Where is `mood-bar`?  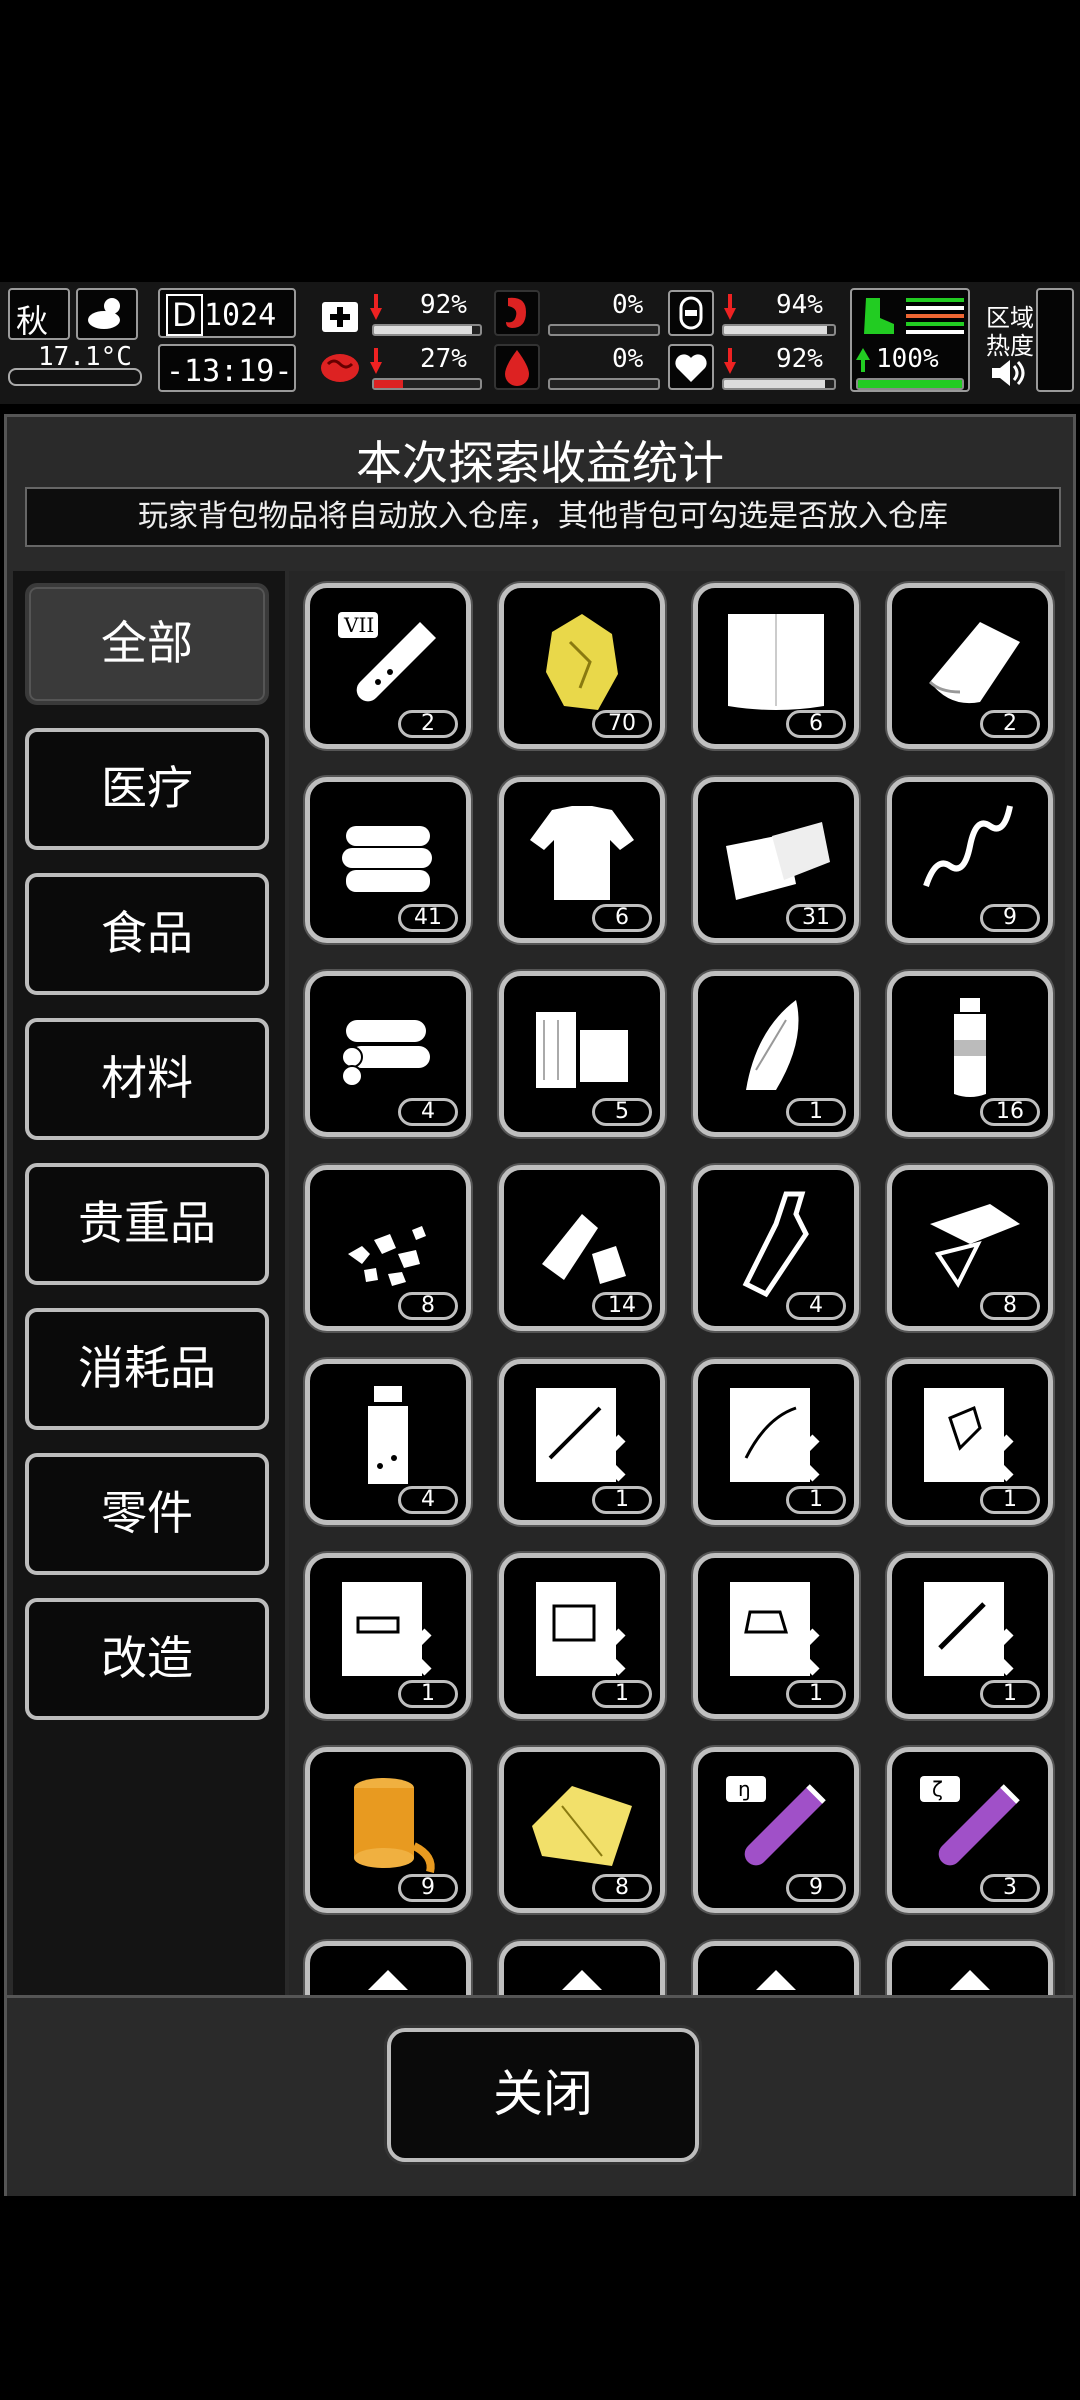
mood-bar is located at coordinates (779, 384).